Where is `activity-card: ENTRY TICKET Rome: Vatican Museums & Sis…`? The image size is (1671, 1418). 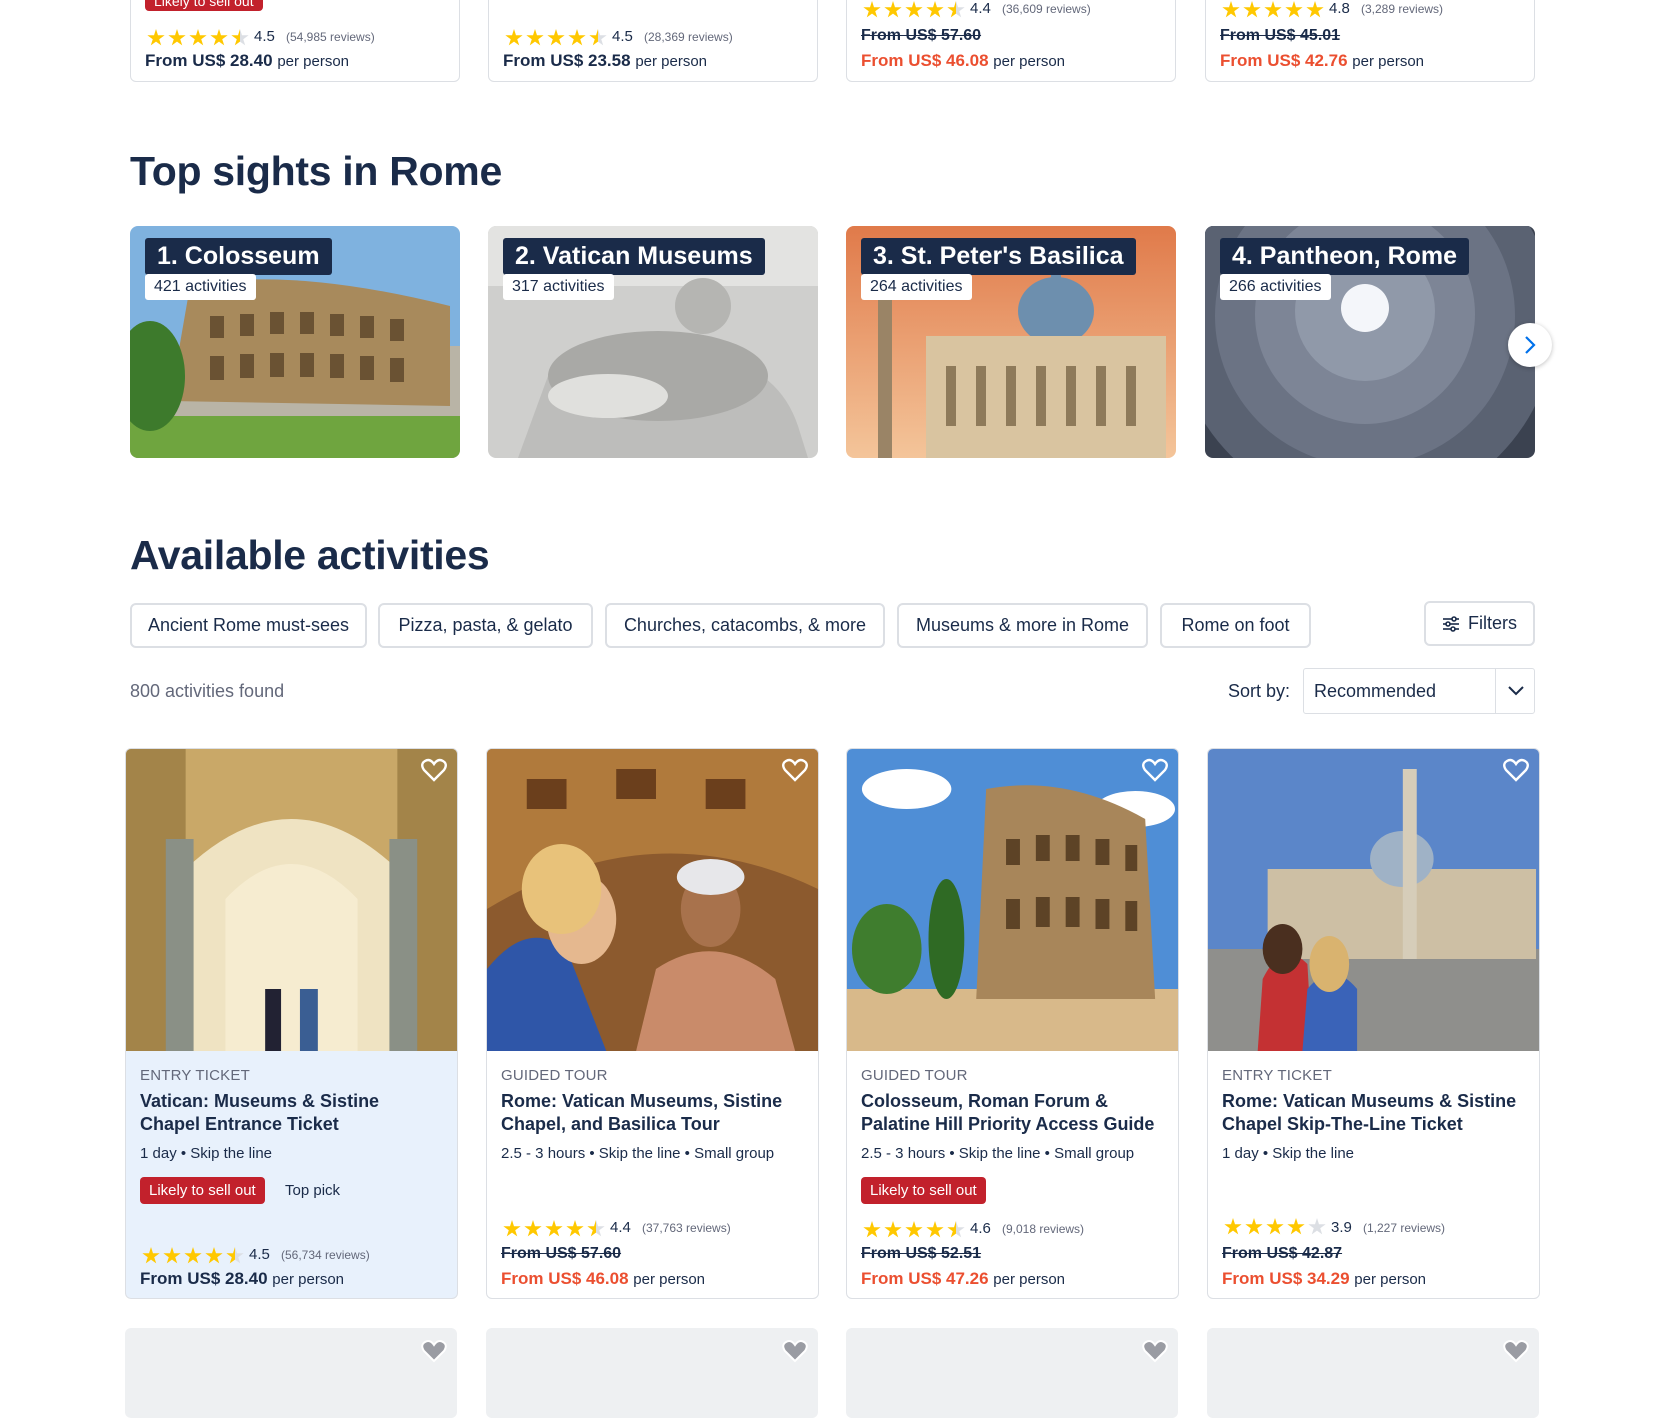 activity-card: ENTRY TICKET Rome: Vatican Museums & Sis… is located at coordinates (1373, 1023).